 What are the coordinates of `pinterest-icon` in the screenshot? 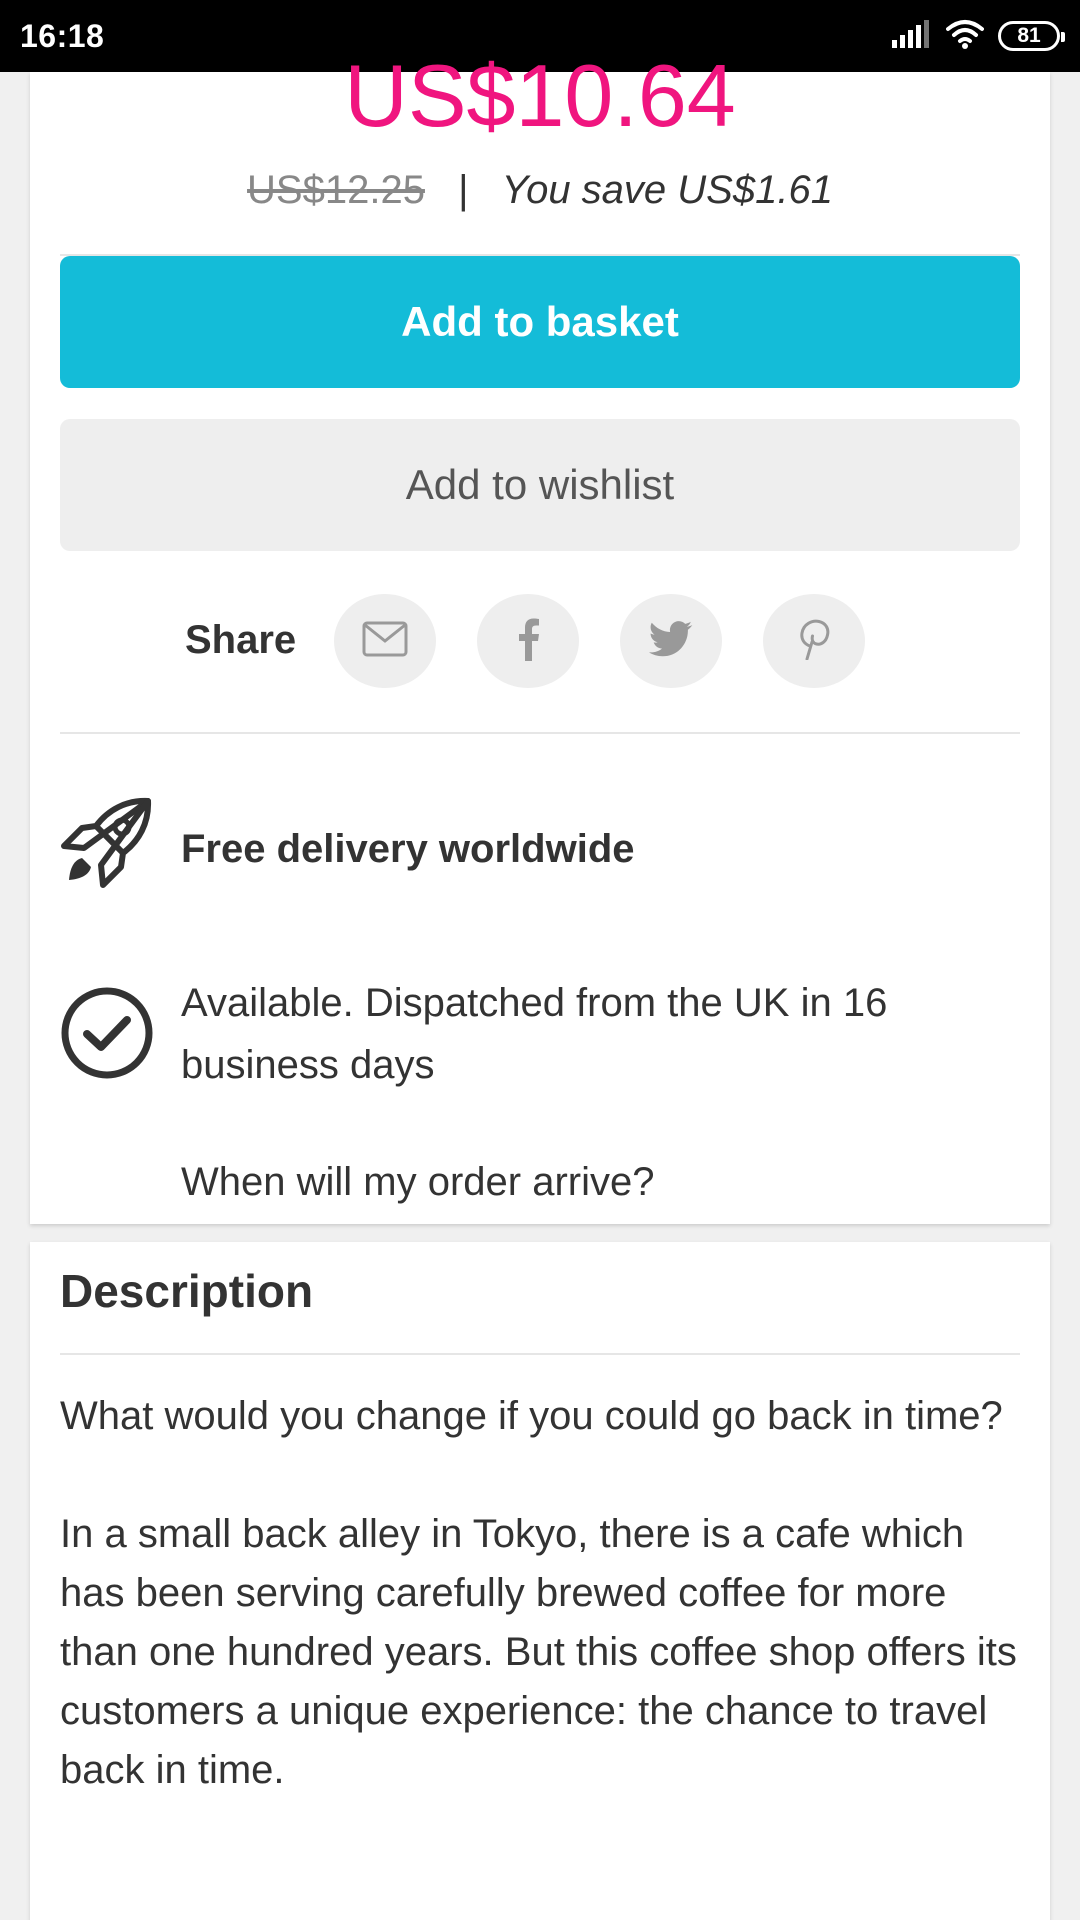 It's located at (814, 641).